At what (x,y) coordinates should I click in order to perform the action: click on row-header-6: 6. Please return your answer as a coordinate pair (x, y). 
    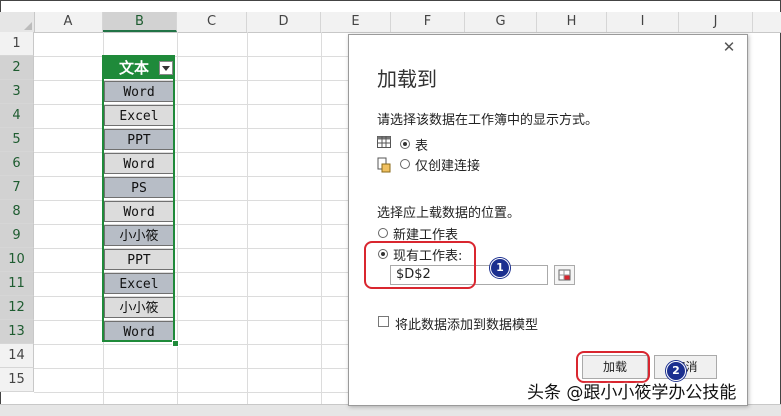
    Looking at the image, I should click on (17, 164).